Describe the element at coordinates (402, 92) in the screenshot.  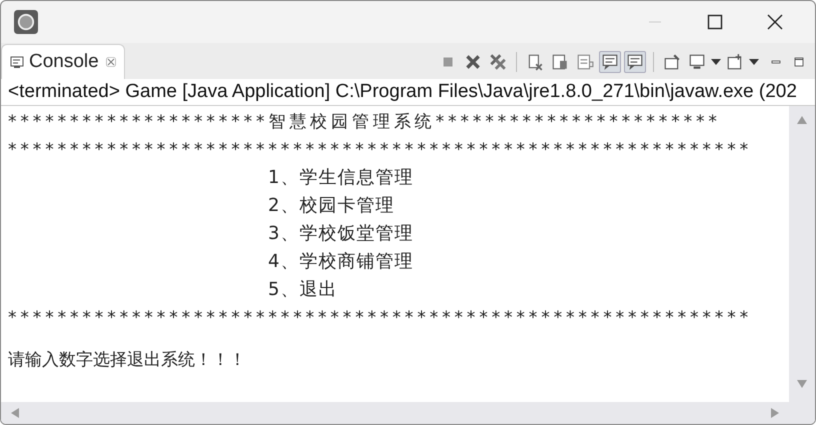
I see `process-label: <terminated> Game [Java Application] C:\Program Files\Java\jre1.8.0_271\bin\javaw.exe (202` at that location.